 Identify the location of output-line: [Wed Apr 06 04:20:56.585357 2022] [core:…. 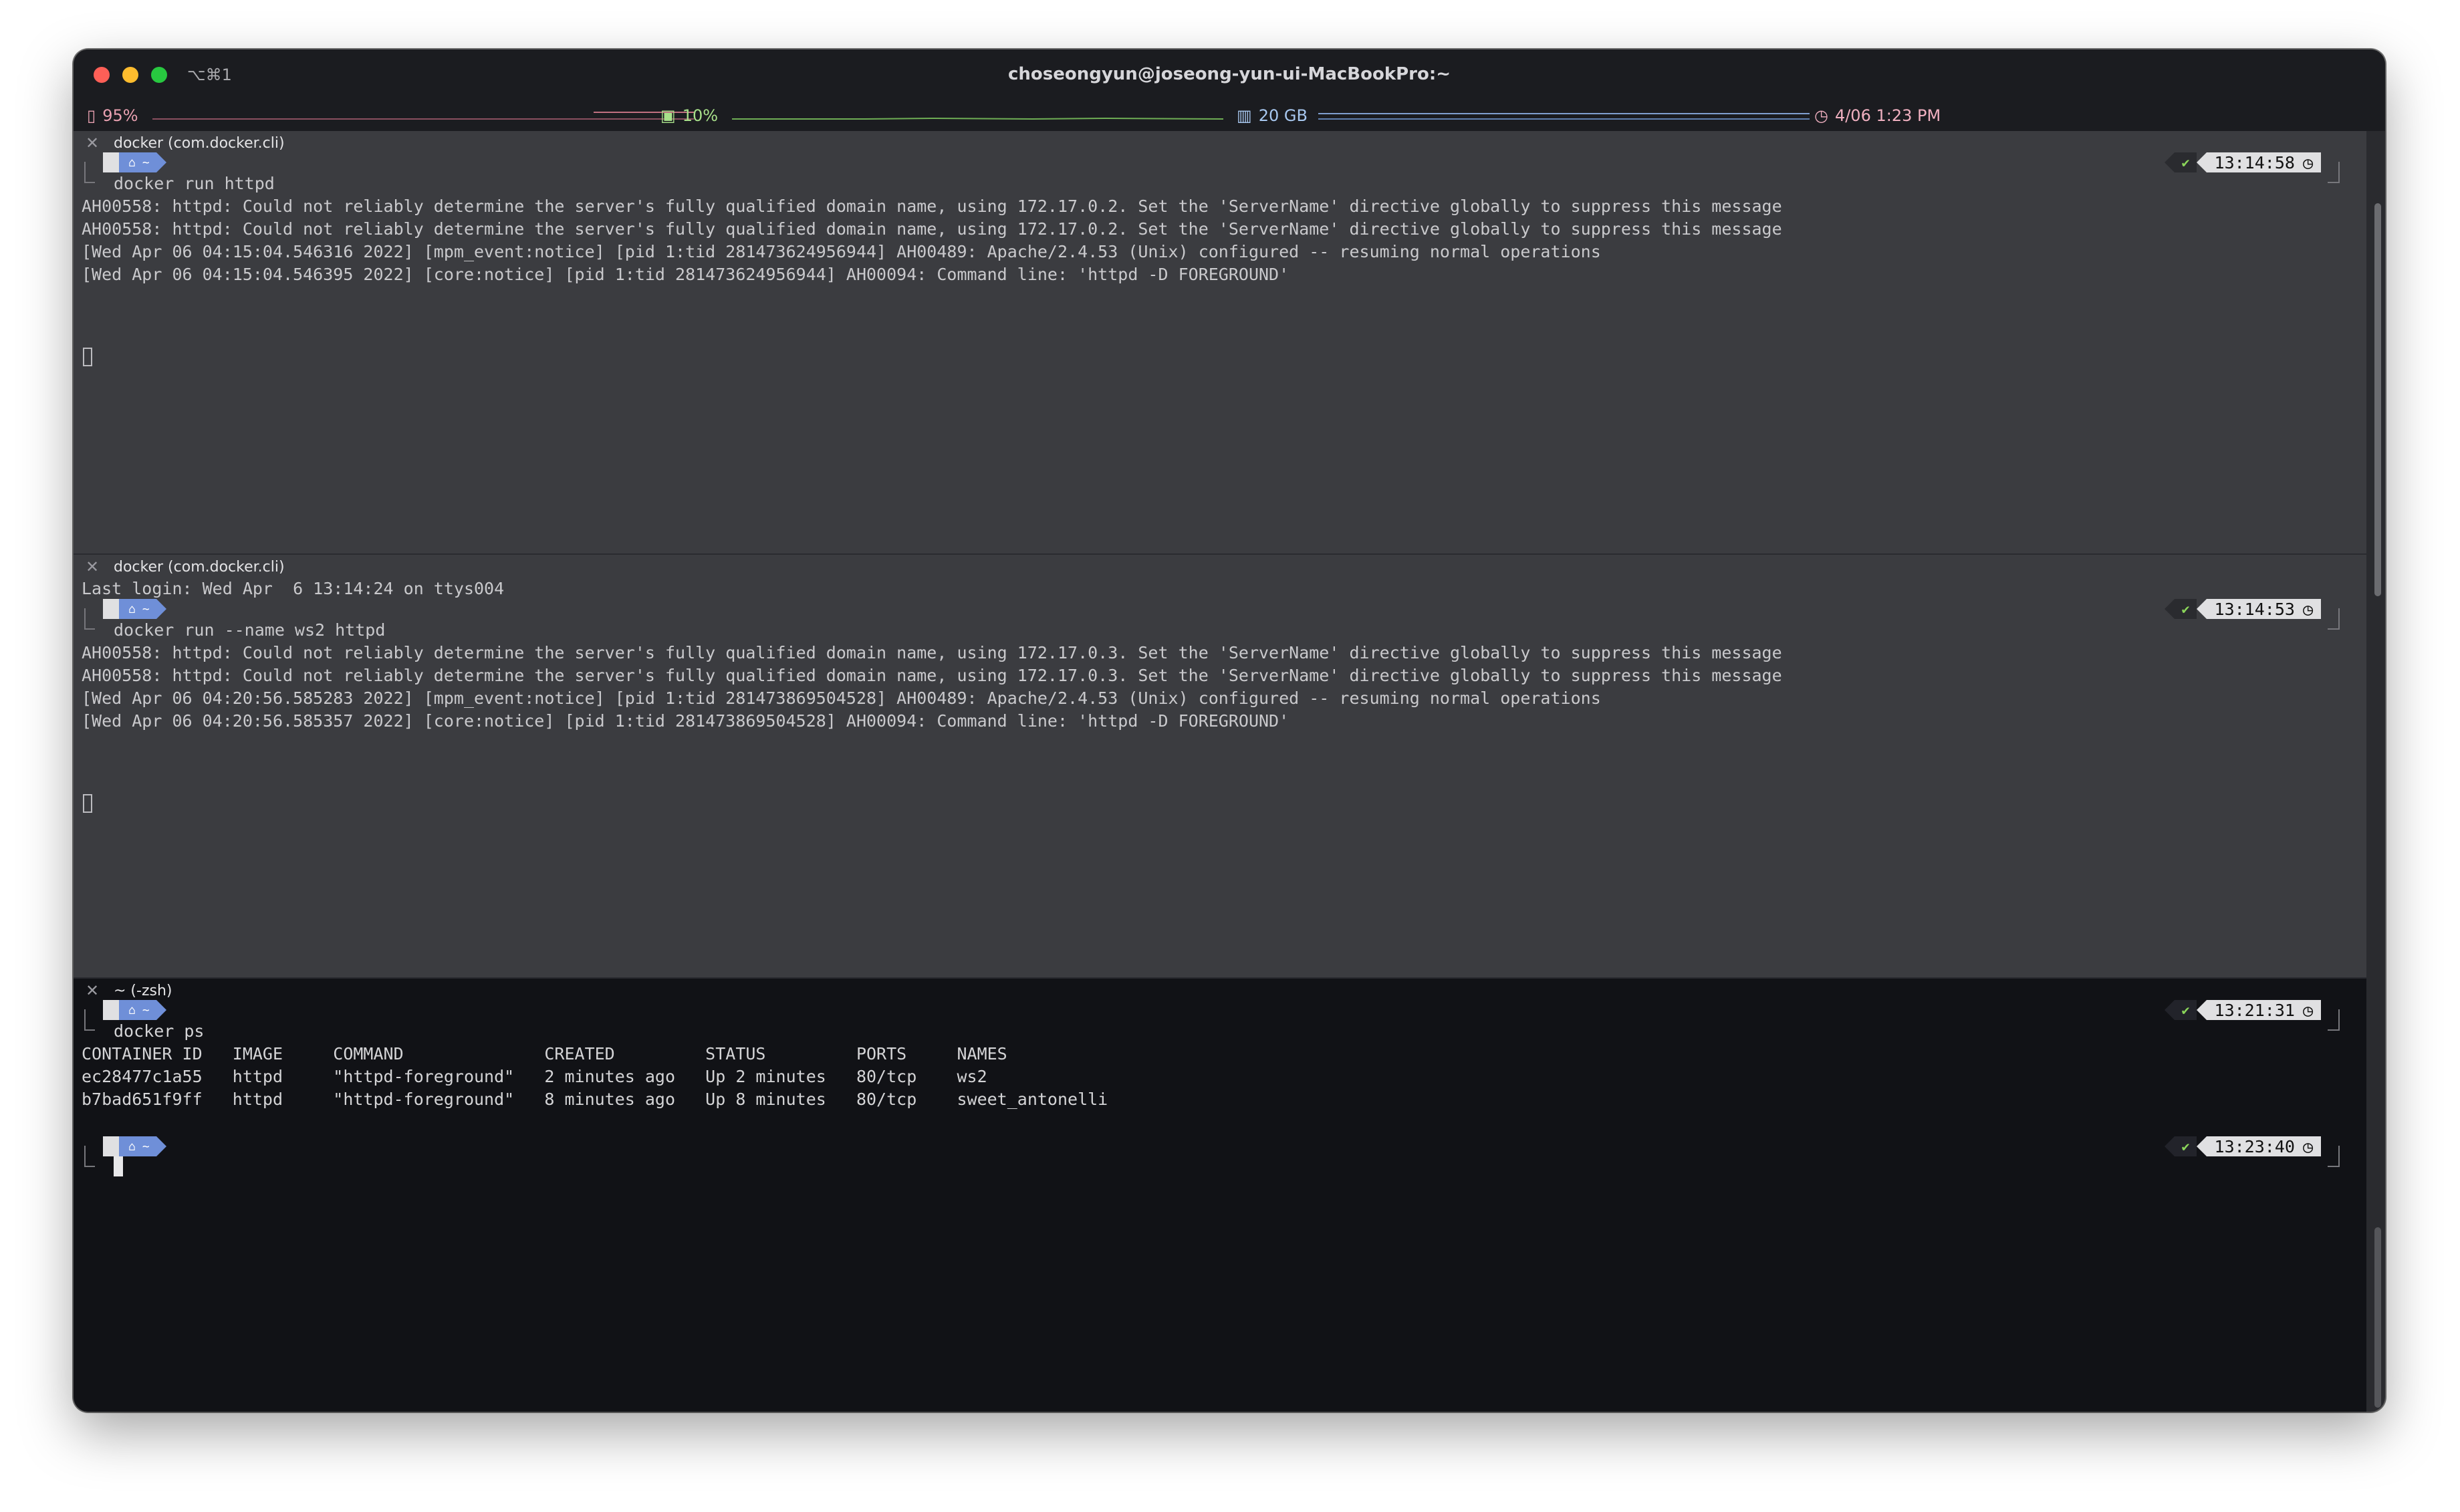
(685, 721).